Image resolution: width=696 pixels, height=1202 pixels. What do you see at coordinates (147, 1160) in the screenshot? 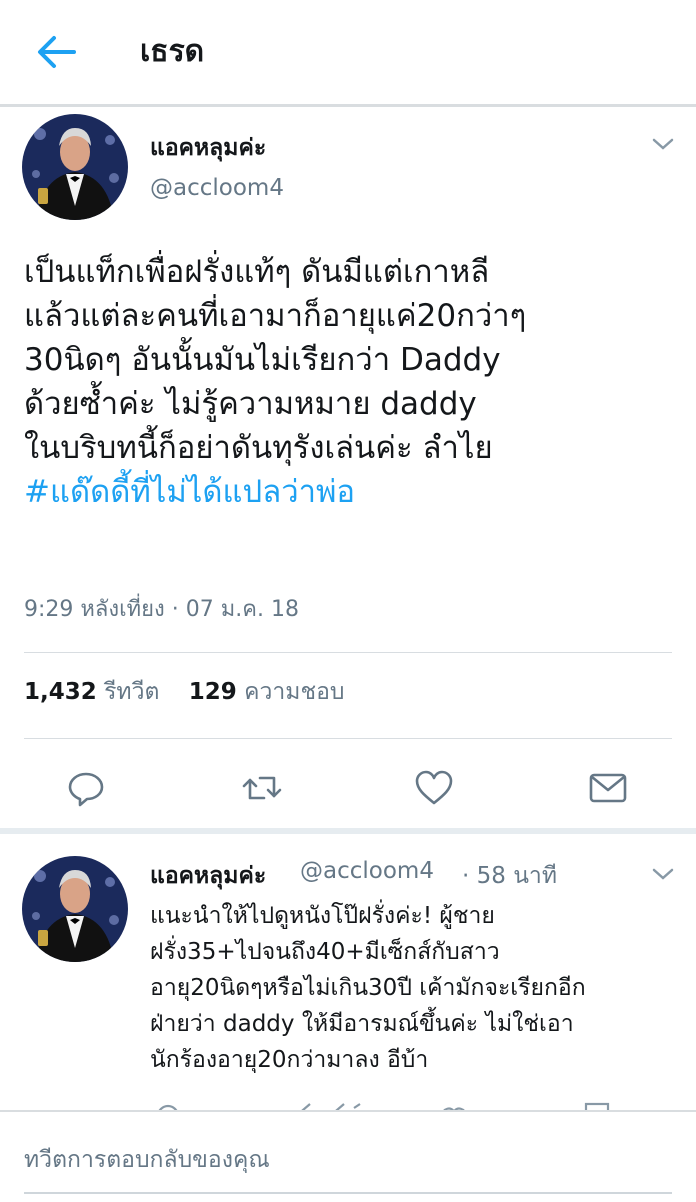
I see `reply-input: ทวีตการตอบกลับของคุณ` at bounding box center [147, 1160].